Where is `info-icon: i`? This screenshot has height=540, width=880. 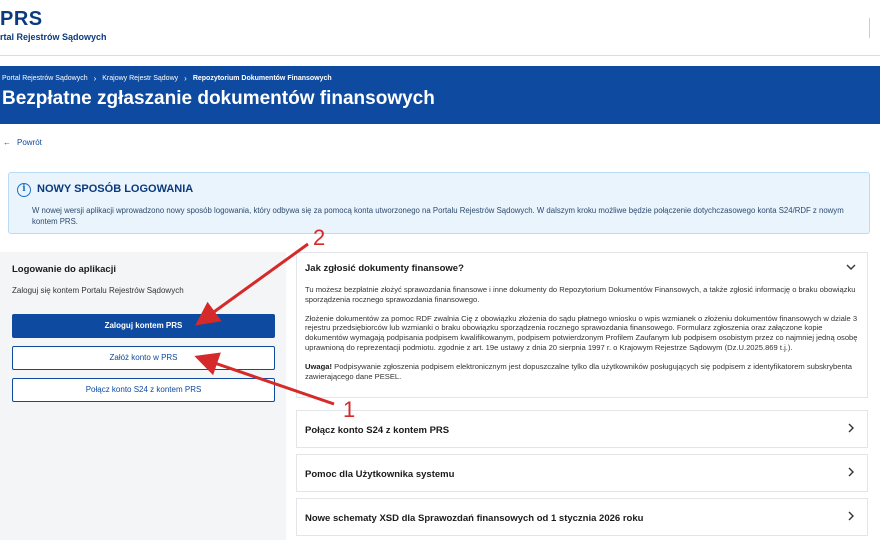 info-icon: i is located at coordinates (24, 190).